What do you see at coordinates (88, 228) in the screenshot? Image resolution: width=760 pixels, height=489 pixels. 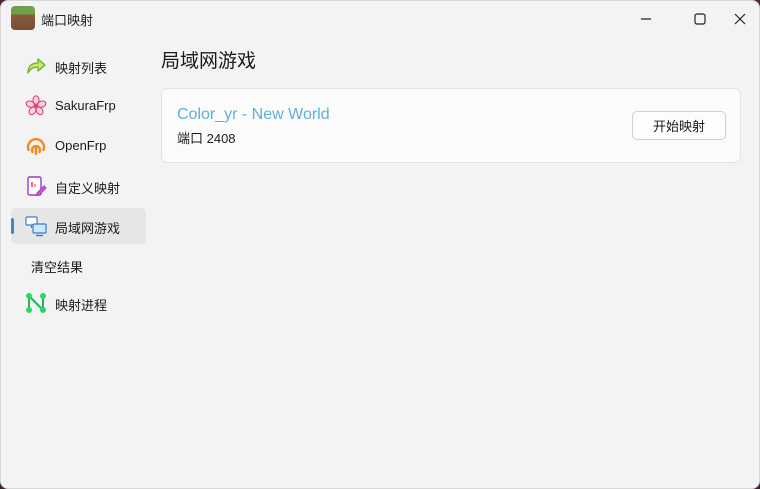 I see `sidebar-item-label: 局域网游戏` at bounding box center [88, 228].